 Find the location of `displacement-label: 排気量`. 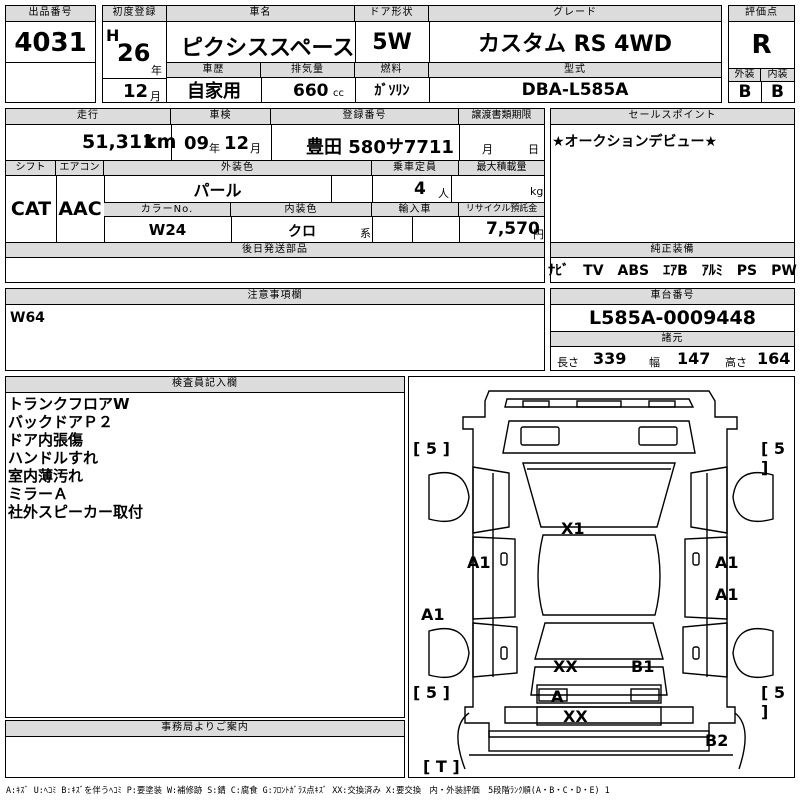

displacement-label: 排気量 is located at coordinates (308, 70).